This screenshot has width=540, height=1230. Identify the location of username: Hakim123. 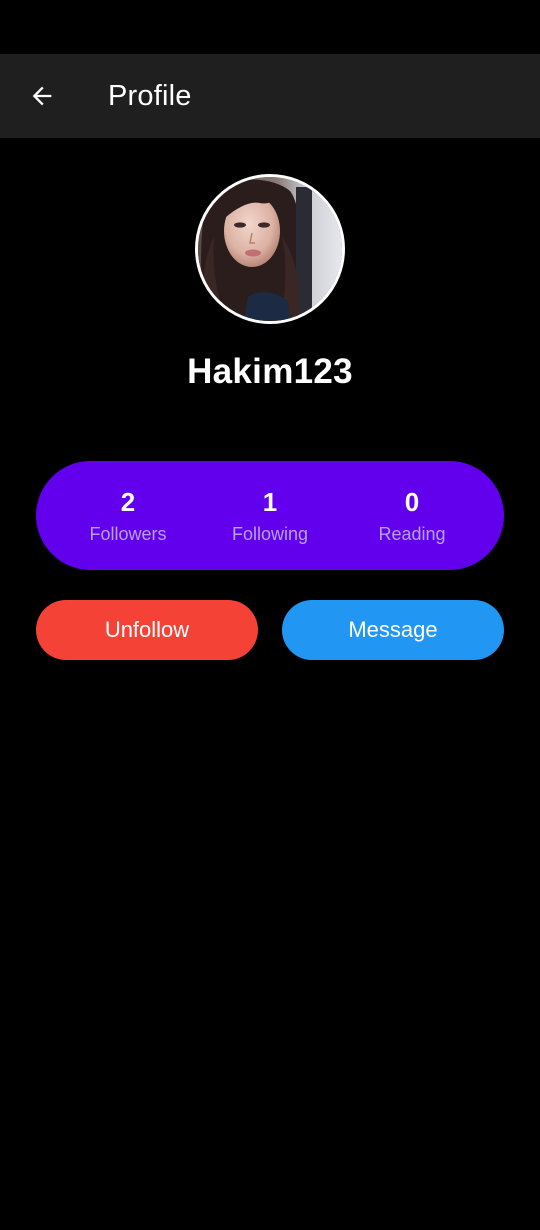
(270, 371).